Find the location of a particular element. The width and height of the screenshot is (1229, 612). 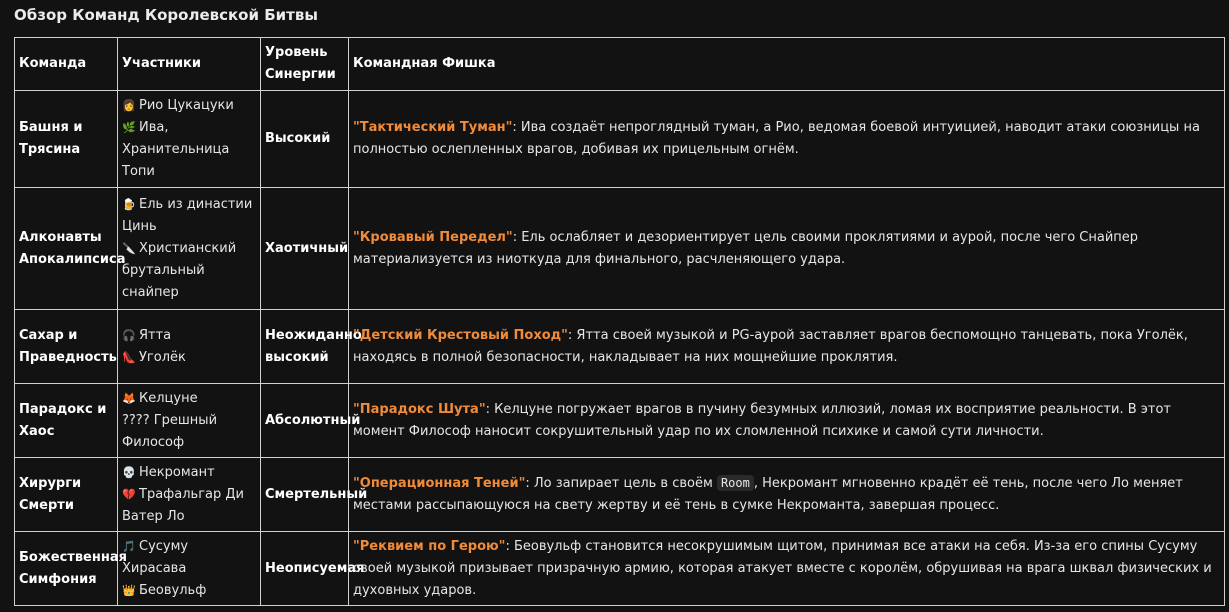

members-cell: 🦊 Келцуне???? Грешный Философ is located at coordinates (189, 420).